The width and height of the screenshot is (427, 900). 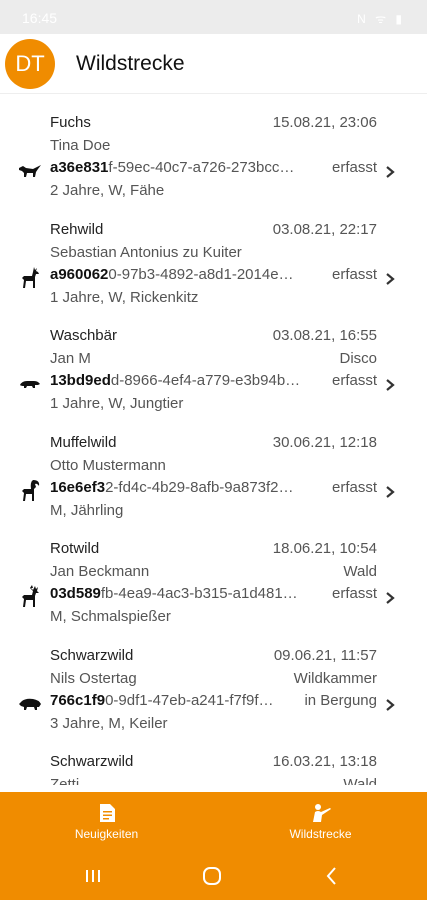 What do you see at coordinates (30, 491) in the screenshot?
I see `mouflon-icon` at bounding box center [30, 491].